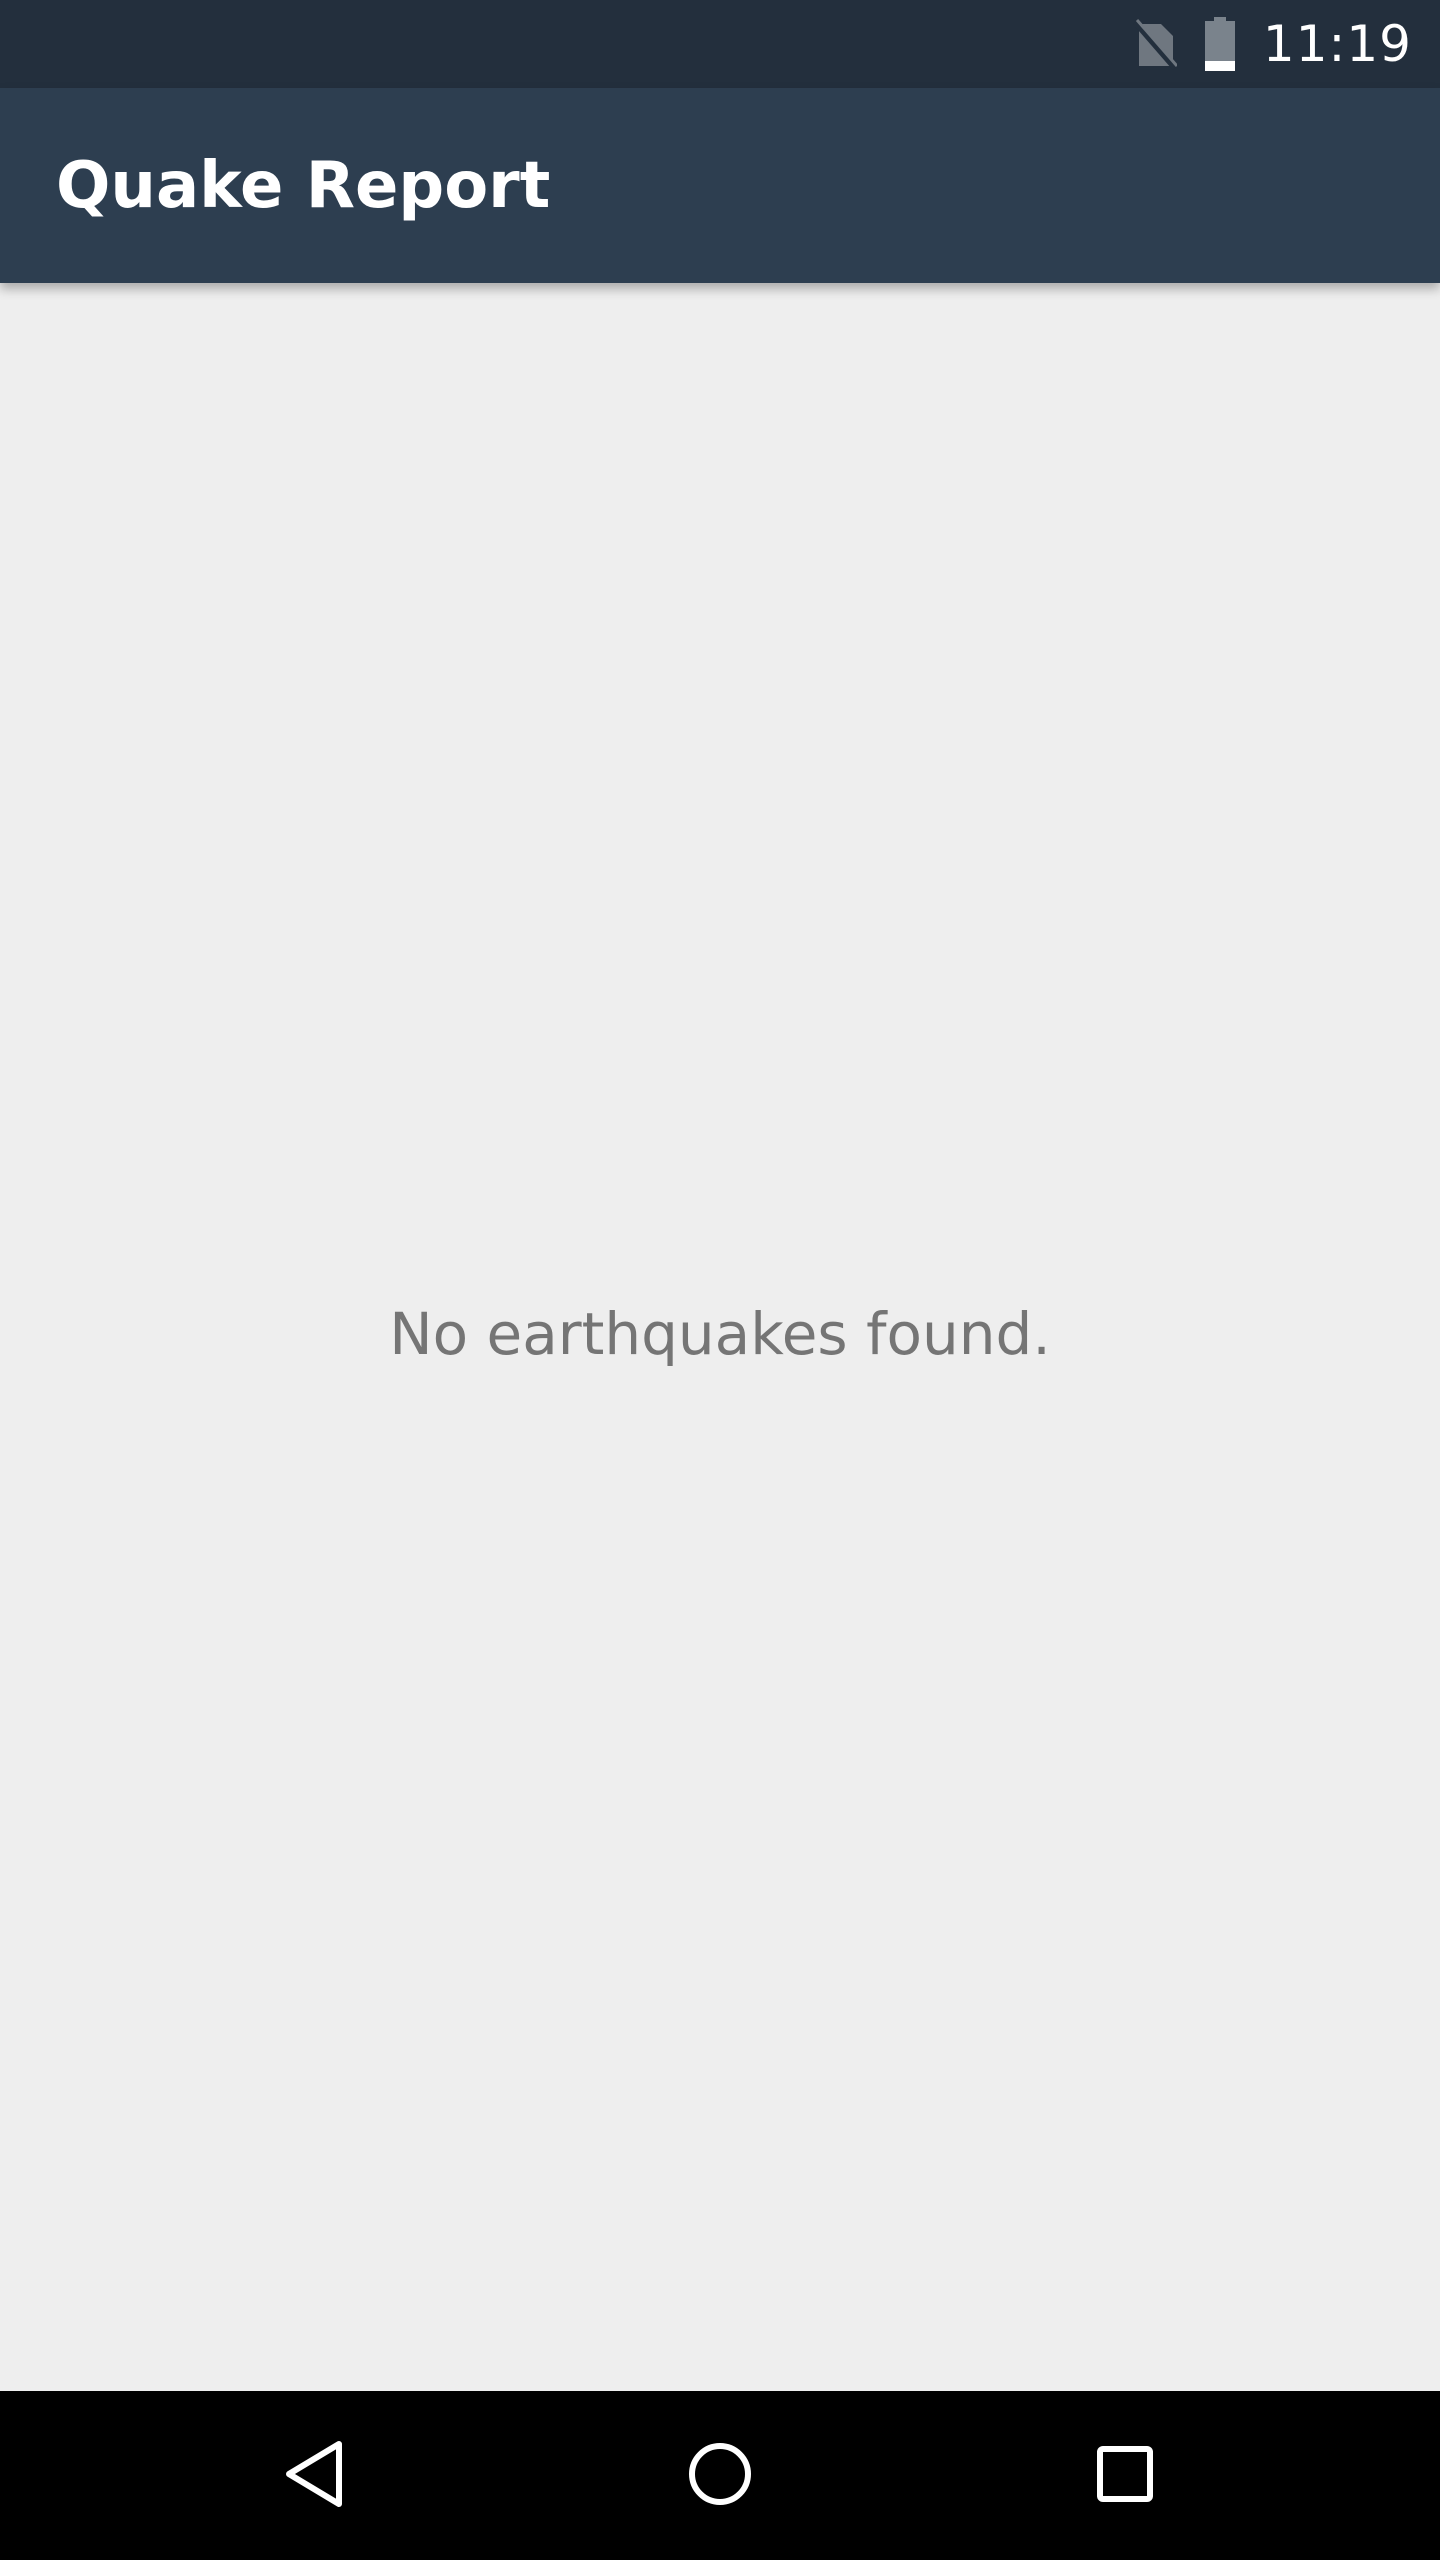 This screenshot has width=1440, height=2560. What do you see at coordinates (1337, 44) in the screenshot?
I see `status-time: 11:19` at bounding box center [1337, 44].